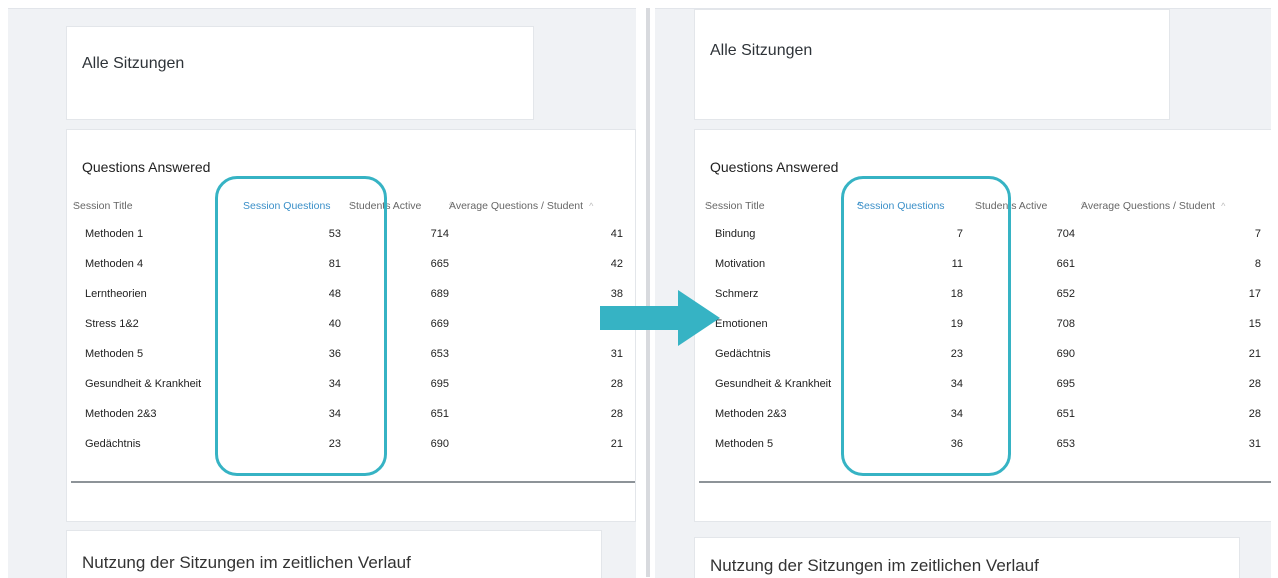  I want to click on cell-avg: 15, so click(1254, 324).